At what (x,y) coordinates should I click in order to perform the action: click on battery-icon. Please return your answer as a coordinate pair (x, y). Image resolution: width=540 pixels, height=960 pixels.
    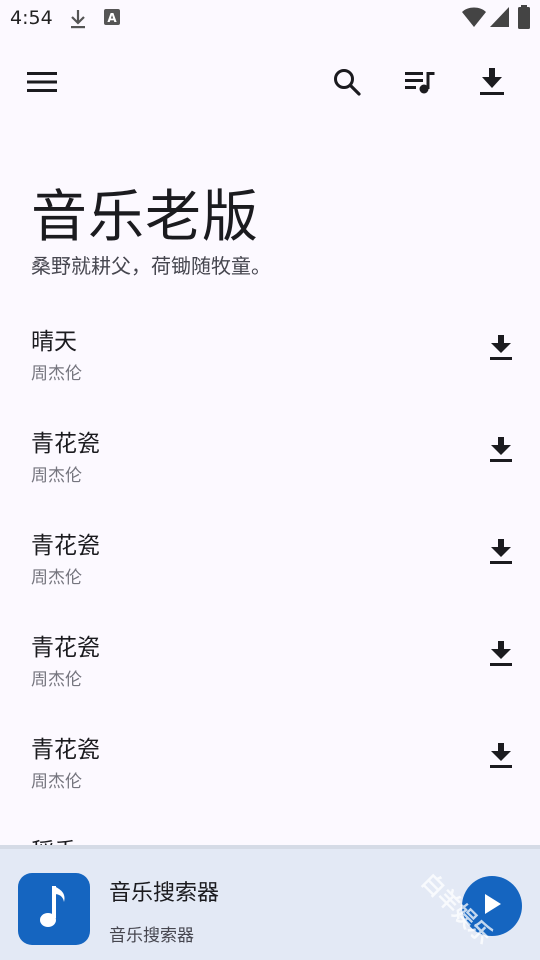
    Looking at the image, I should click on (524, 19).